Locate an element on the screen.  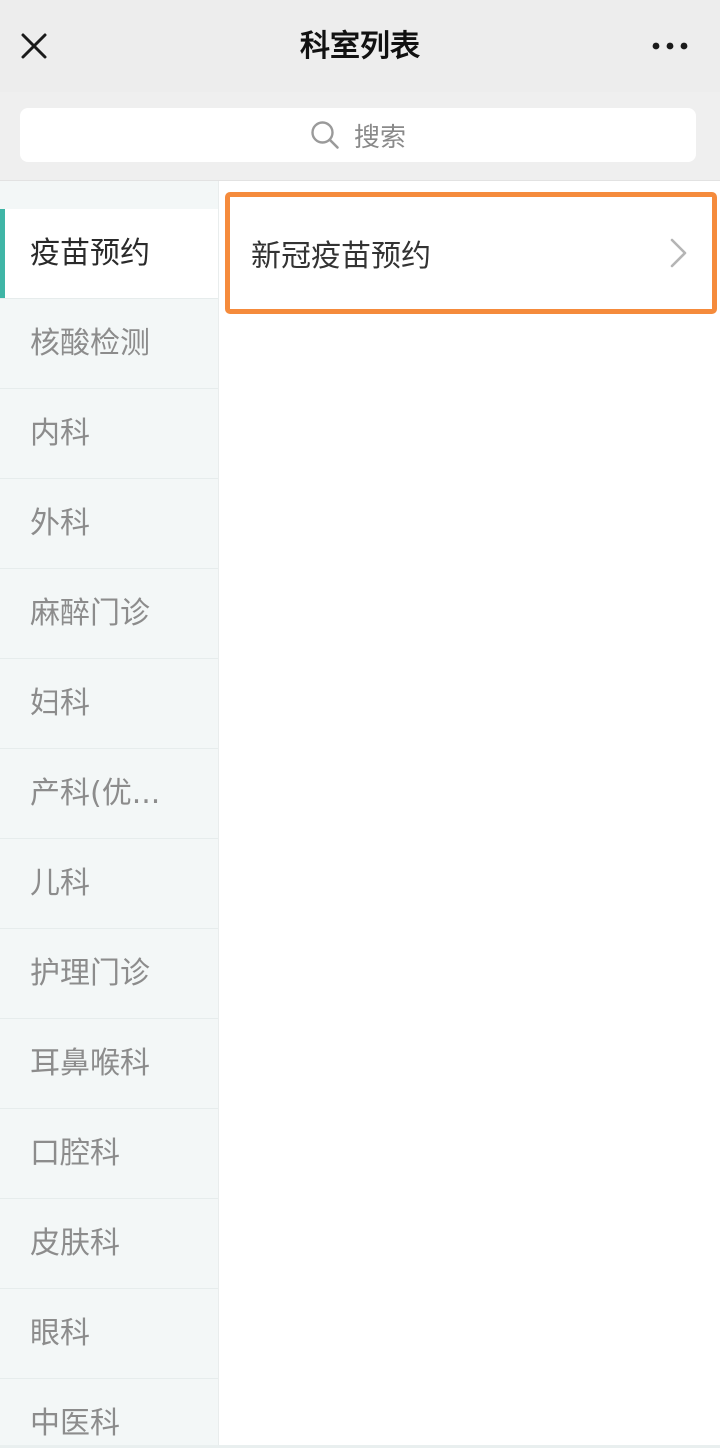
navigation-bar: 科室列表 is located at coordinates (360, 46).